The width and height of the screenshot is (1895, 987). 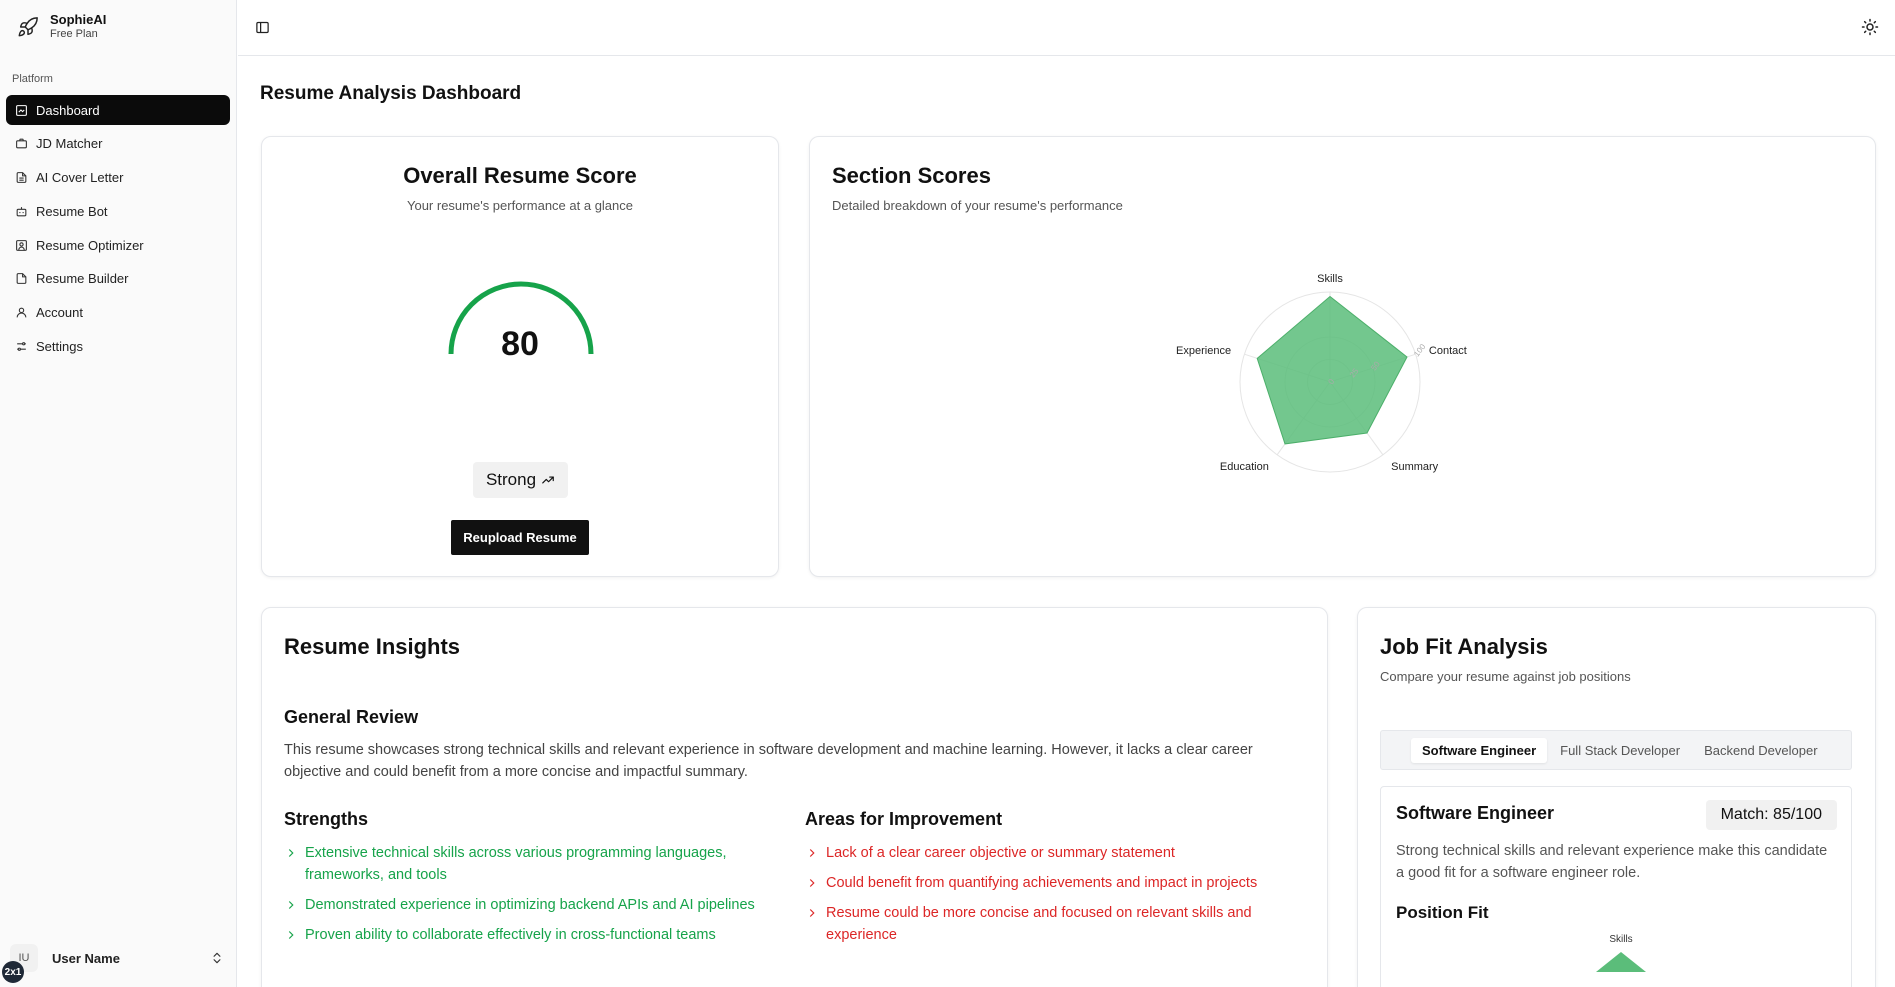 I want to click on card-title: Section Scores, so click(x=911, y=175).